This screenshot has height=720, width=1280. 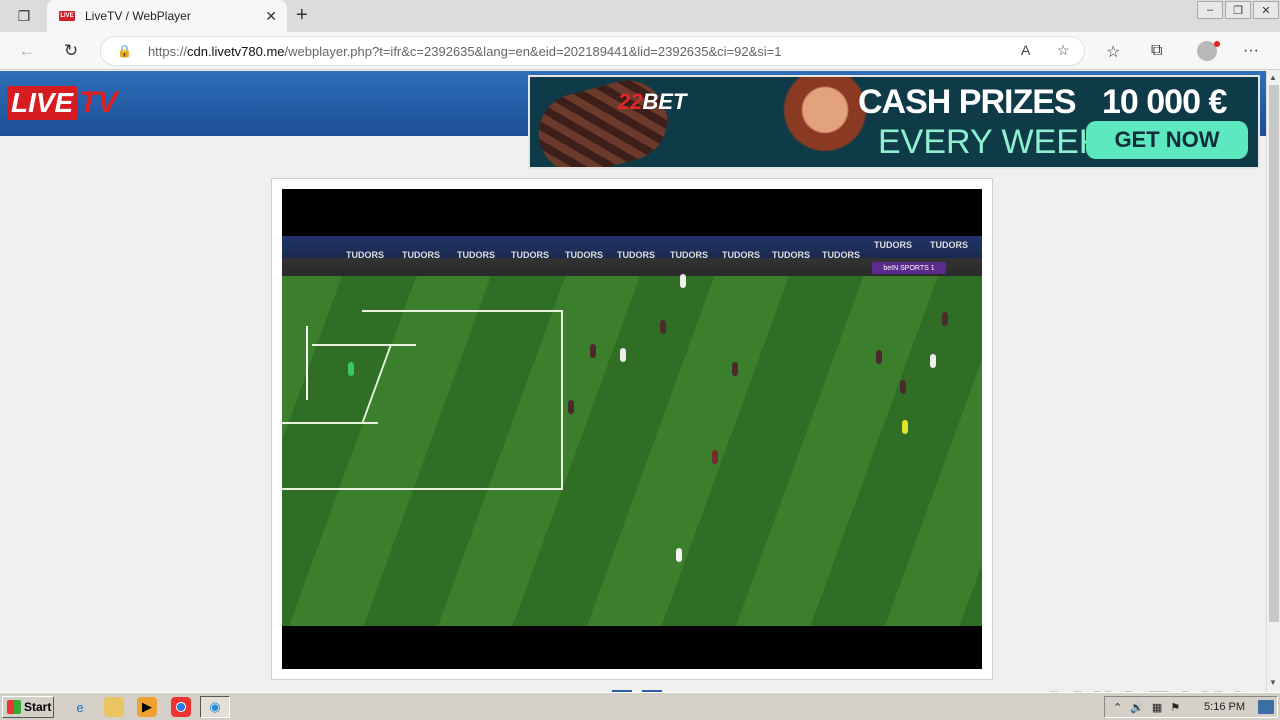 I want to click on url-host: cdn.livetv780.me, so click(x=235, y=51).